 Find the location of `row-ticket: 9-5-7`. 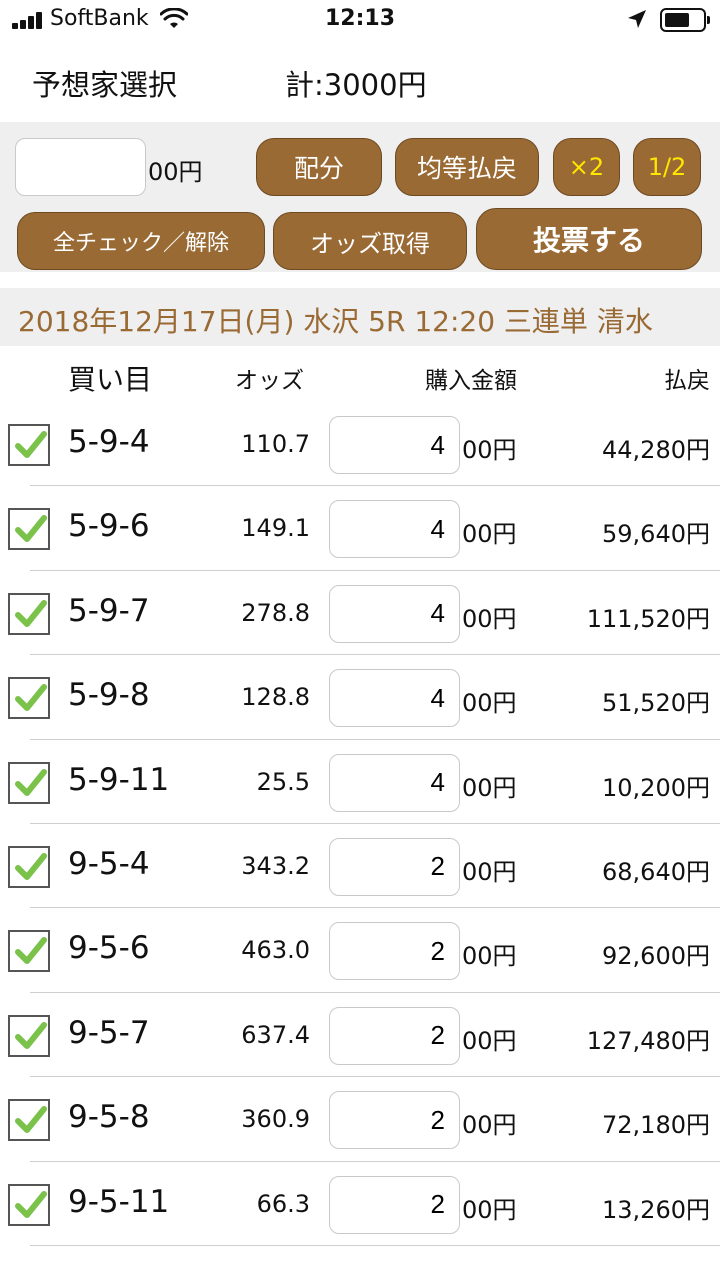

row-ticket: 9-5-7 is located at coordinates (109, 1032).